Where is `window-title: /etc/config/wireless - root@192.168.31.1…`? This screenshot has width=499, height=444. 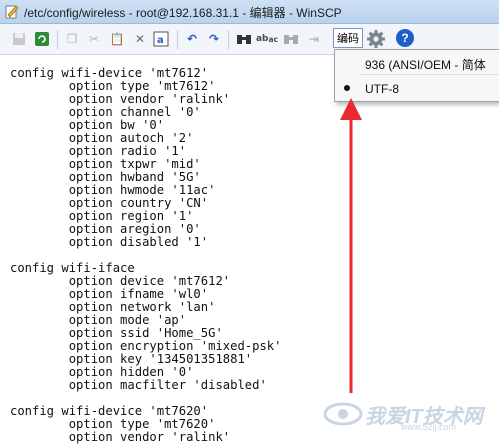
window-title: /etc/config/wireless - root@192.168.31.1… is located at coordinates (183, 13).